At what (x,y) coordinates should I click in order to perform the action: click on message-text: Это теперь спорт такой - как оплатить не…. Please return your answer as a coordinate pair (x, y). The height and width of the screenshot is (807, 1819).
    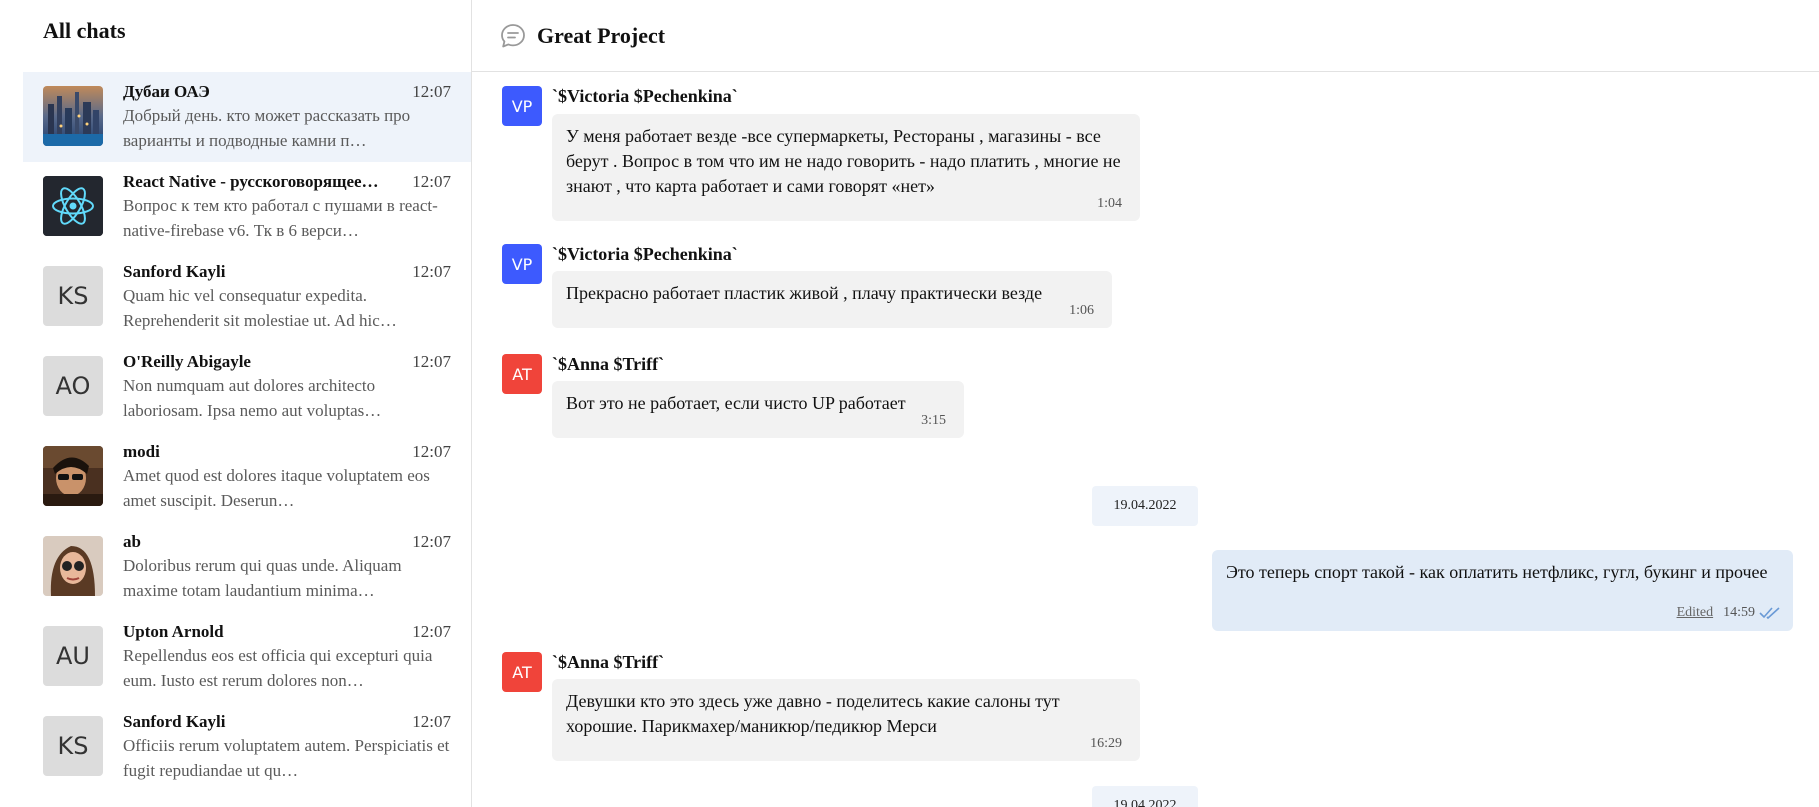
    Looking at the image, I should click on (1497, 572).